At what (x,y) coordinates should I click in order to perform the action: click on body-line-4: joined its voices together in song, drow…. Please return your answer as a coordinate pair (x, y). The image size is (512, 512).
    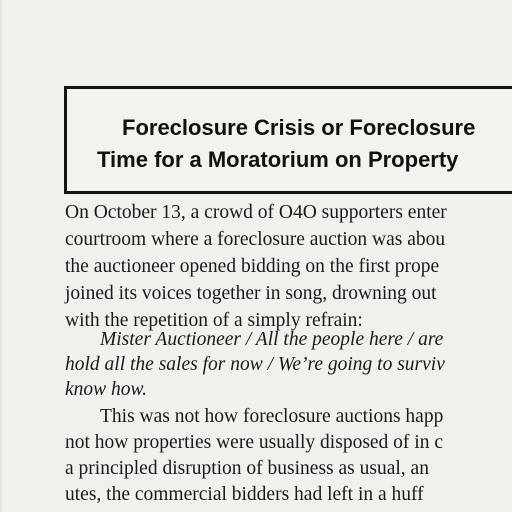
    Looking at the image, I should click on (251, 293).